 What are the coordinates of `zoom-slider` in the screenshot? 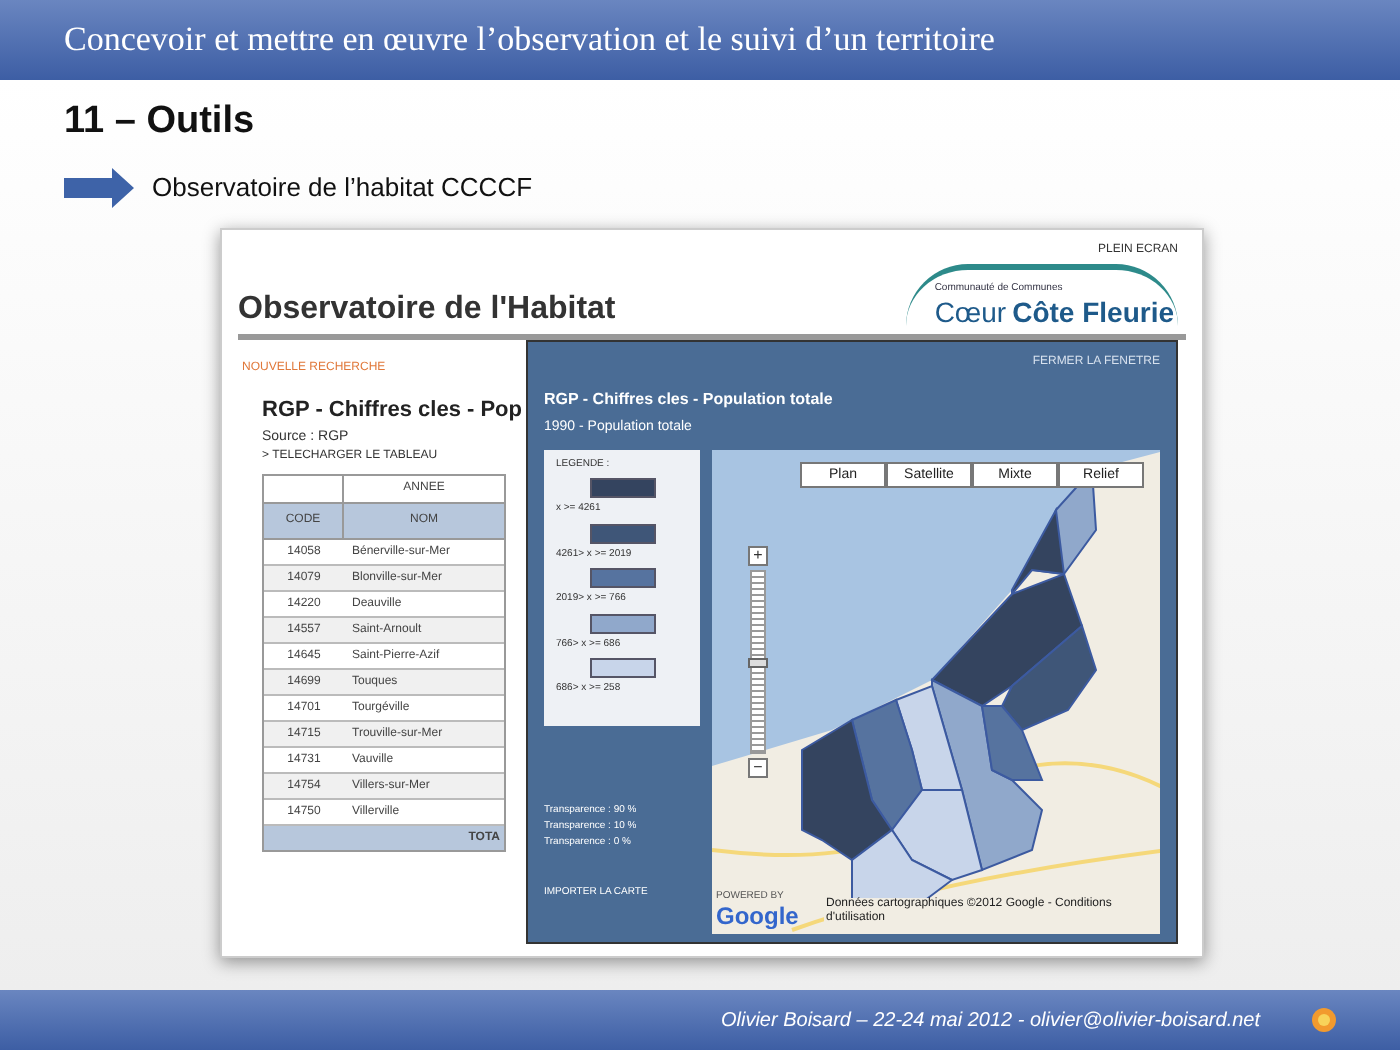 It's located at (758, 661).